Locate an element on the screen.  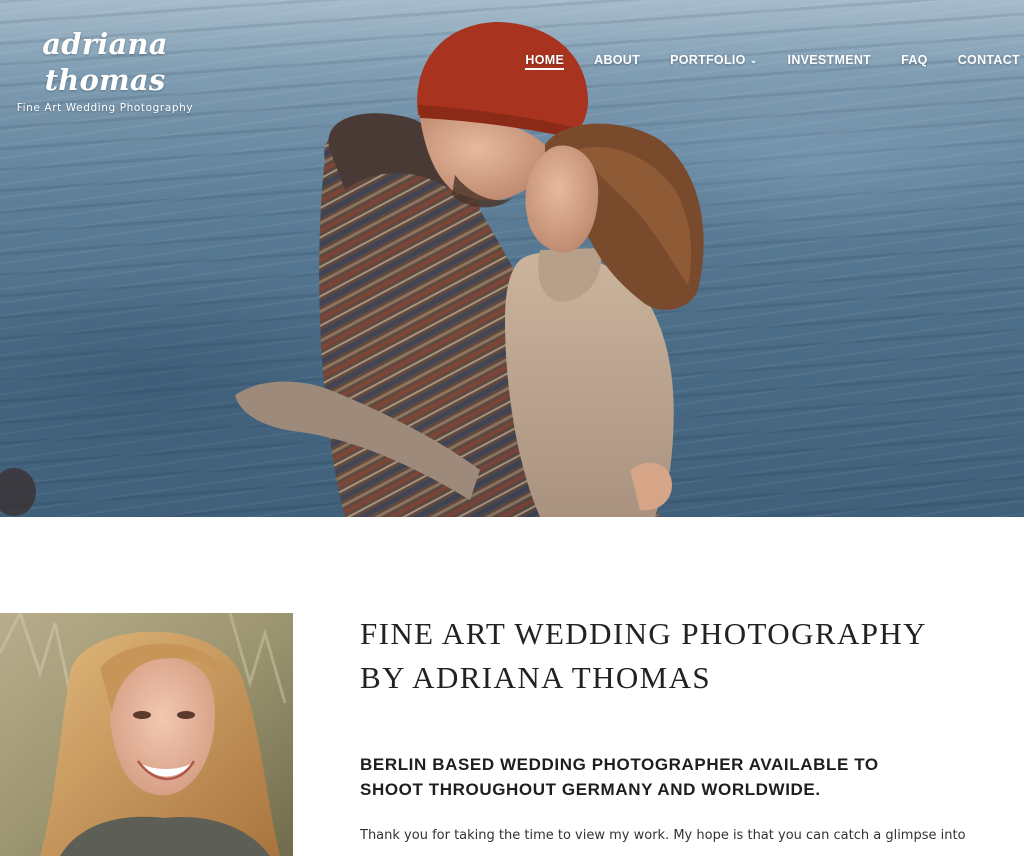
about-subheading-line2: SHOOT THROUGHOUT GERMANY AND WORLDWIDE. is located at coordinates (590, 789).